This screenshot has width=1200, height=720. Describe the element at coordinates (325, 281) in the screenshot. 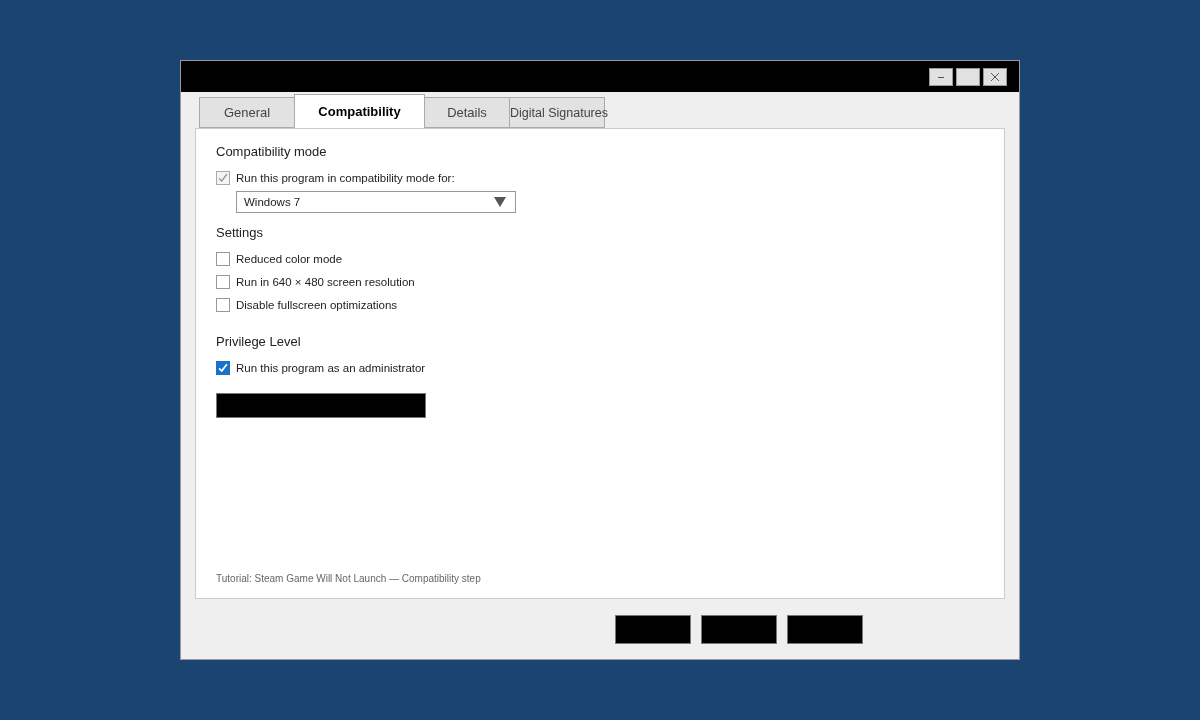

I see `checkbox-label: Run in 640 × 480 screen resolution` at that location.